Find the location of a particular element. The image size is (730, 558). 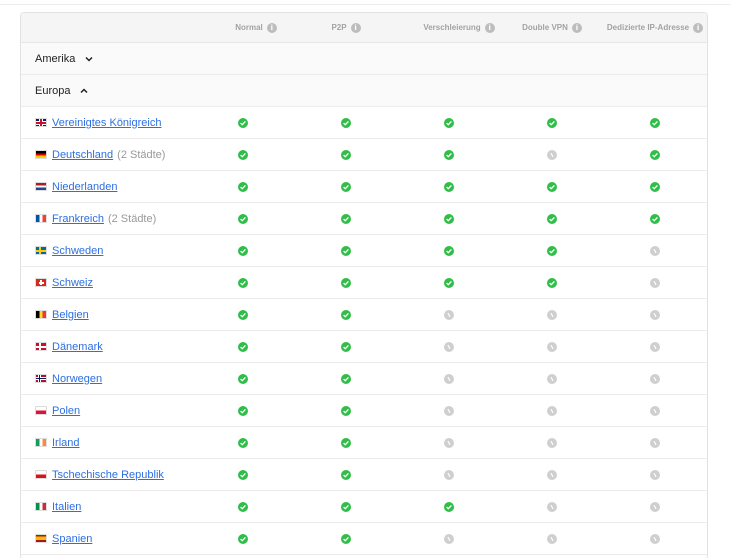

table-row: Frankreich (2 Städte) is located at coordinates (364, 219).